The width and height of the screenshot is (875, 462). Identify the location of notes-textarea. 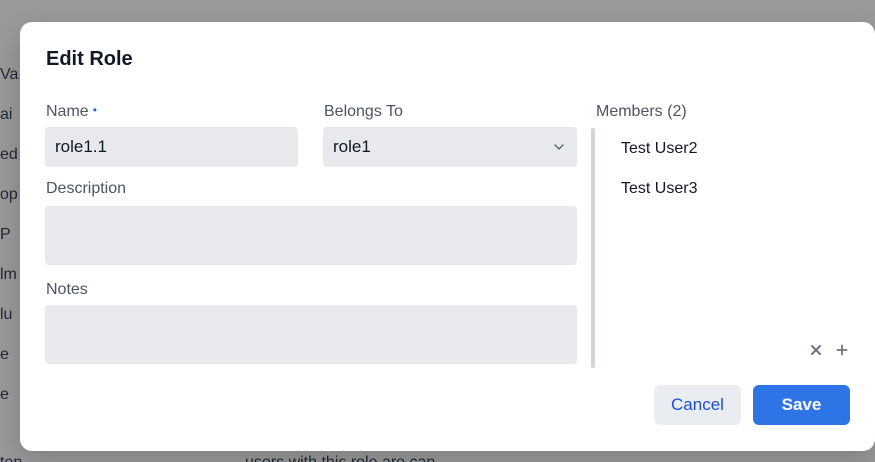
(311, 334).